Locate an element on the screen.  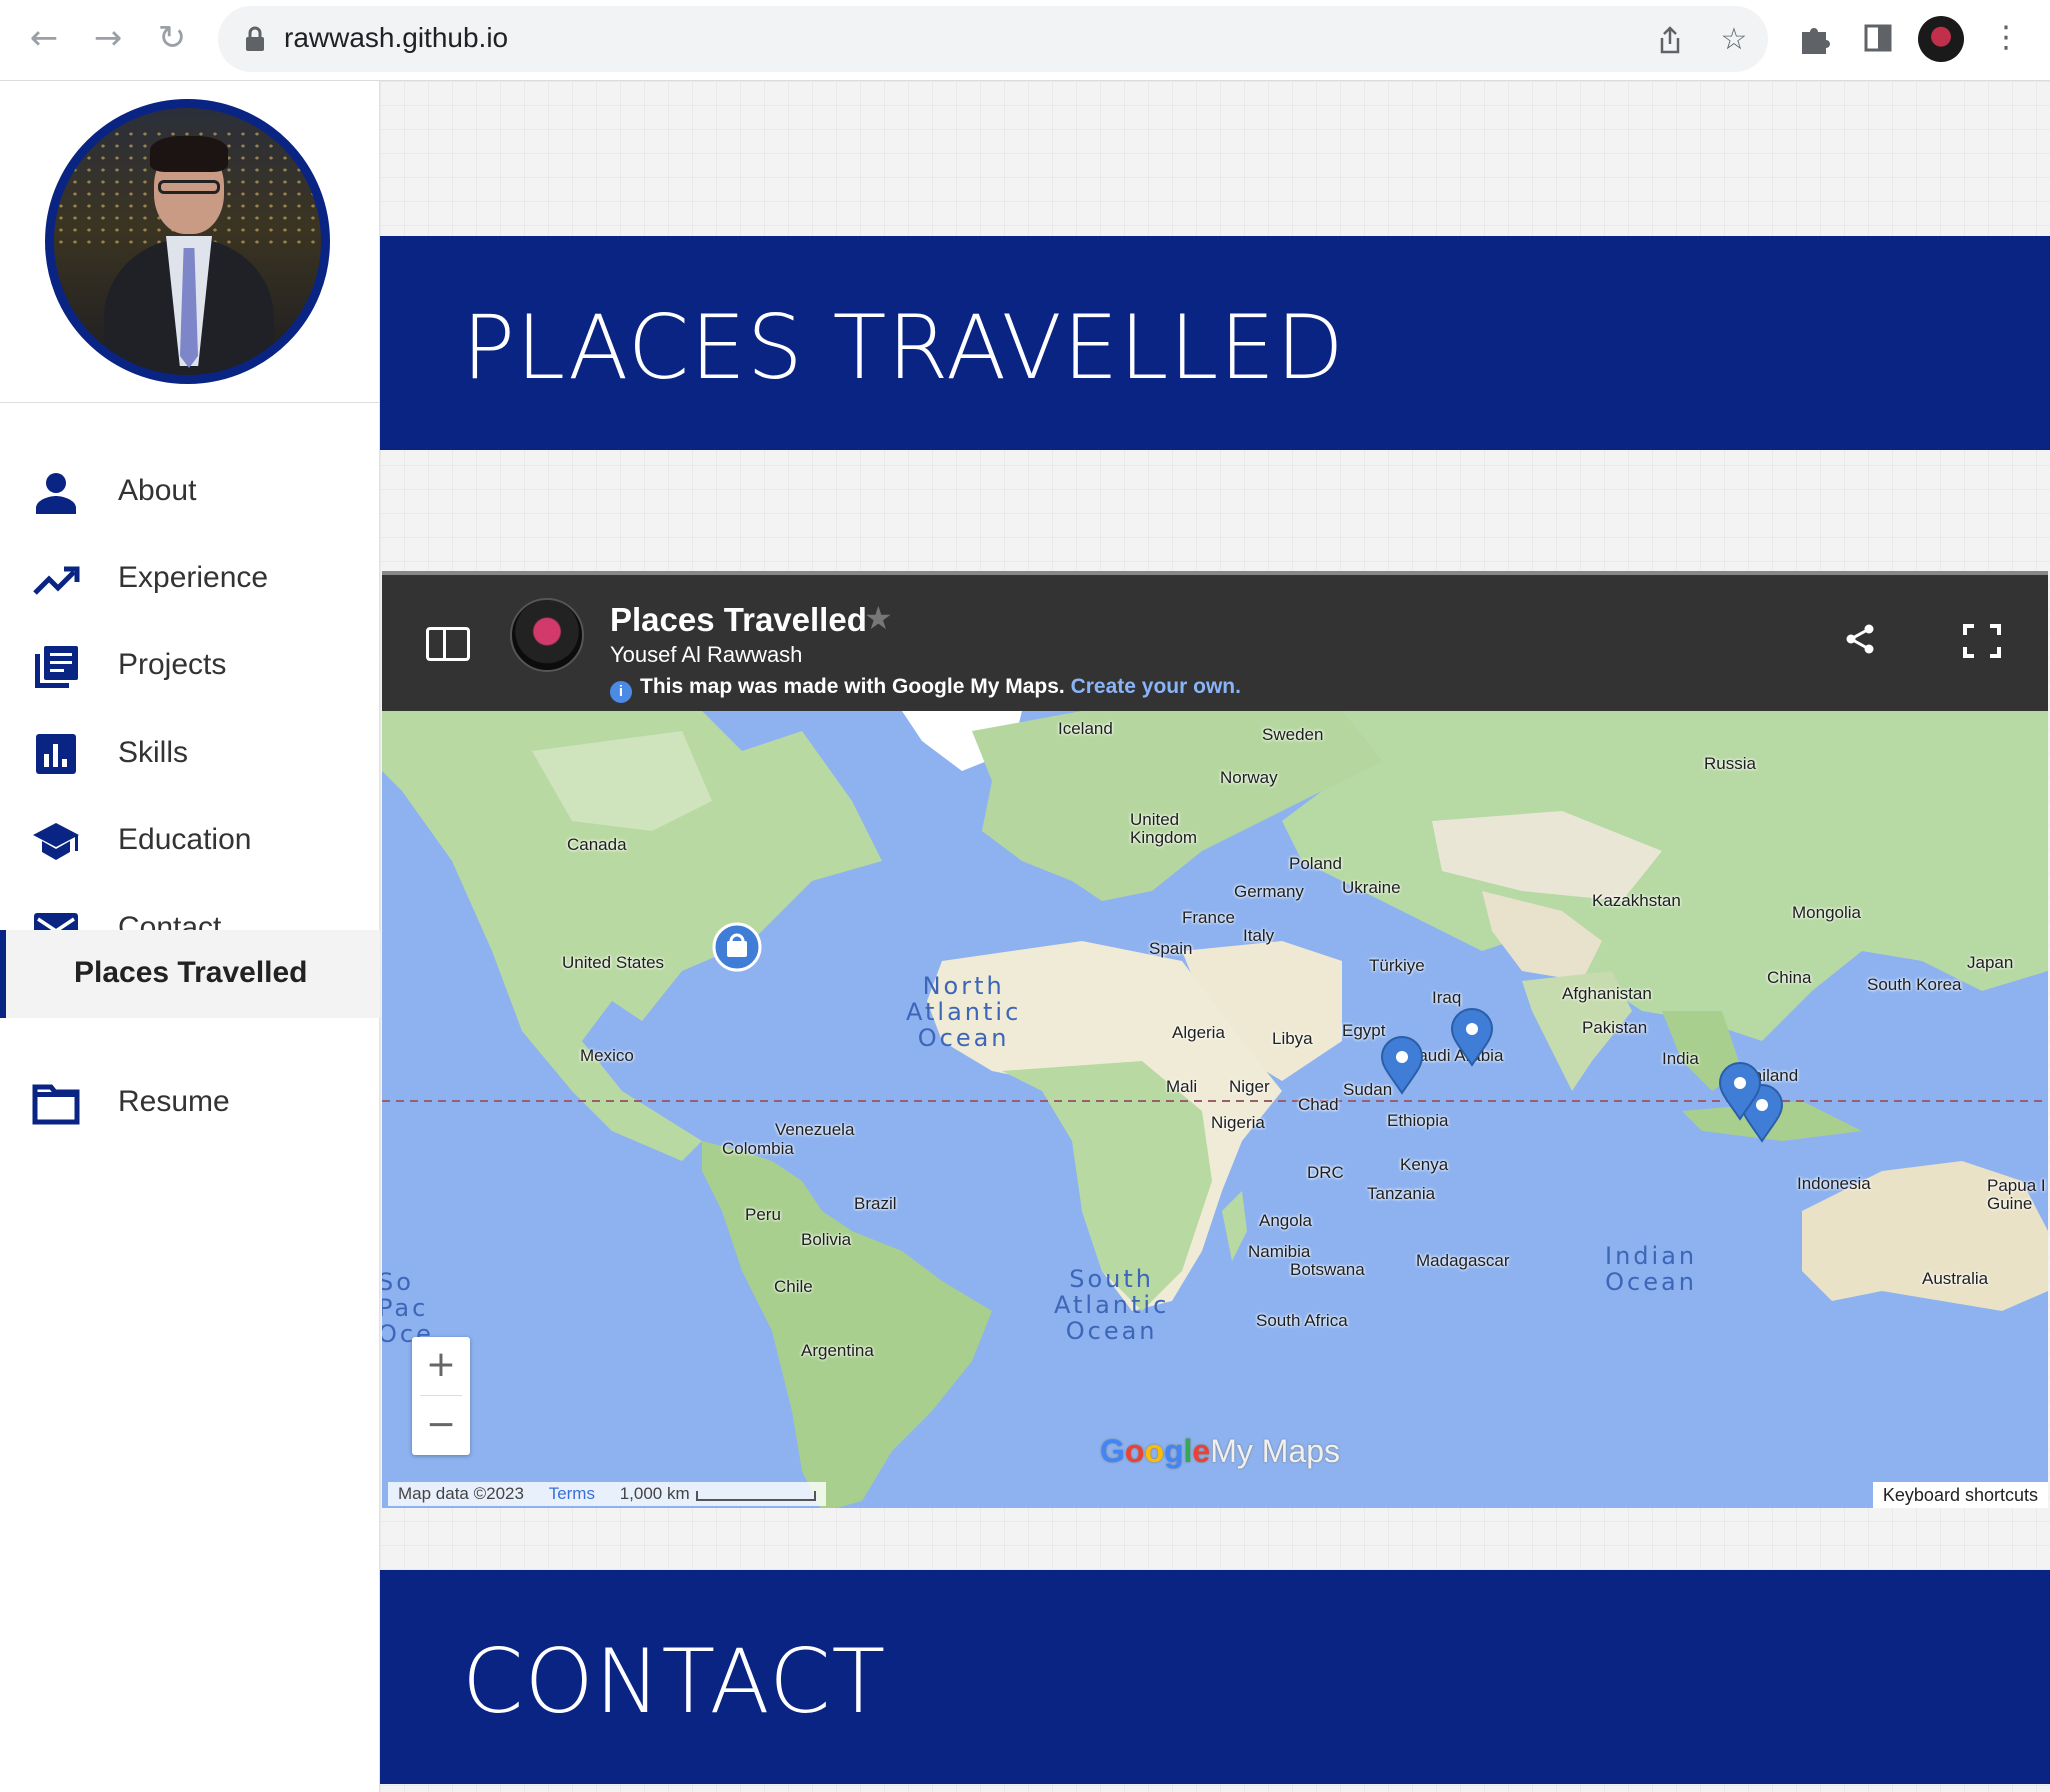
map-label: Chad is located at coordinates (1318, 1104).